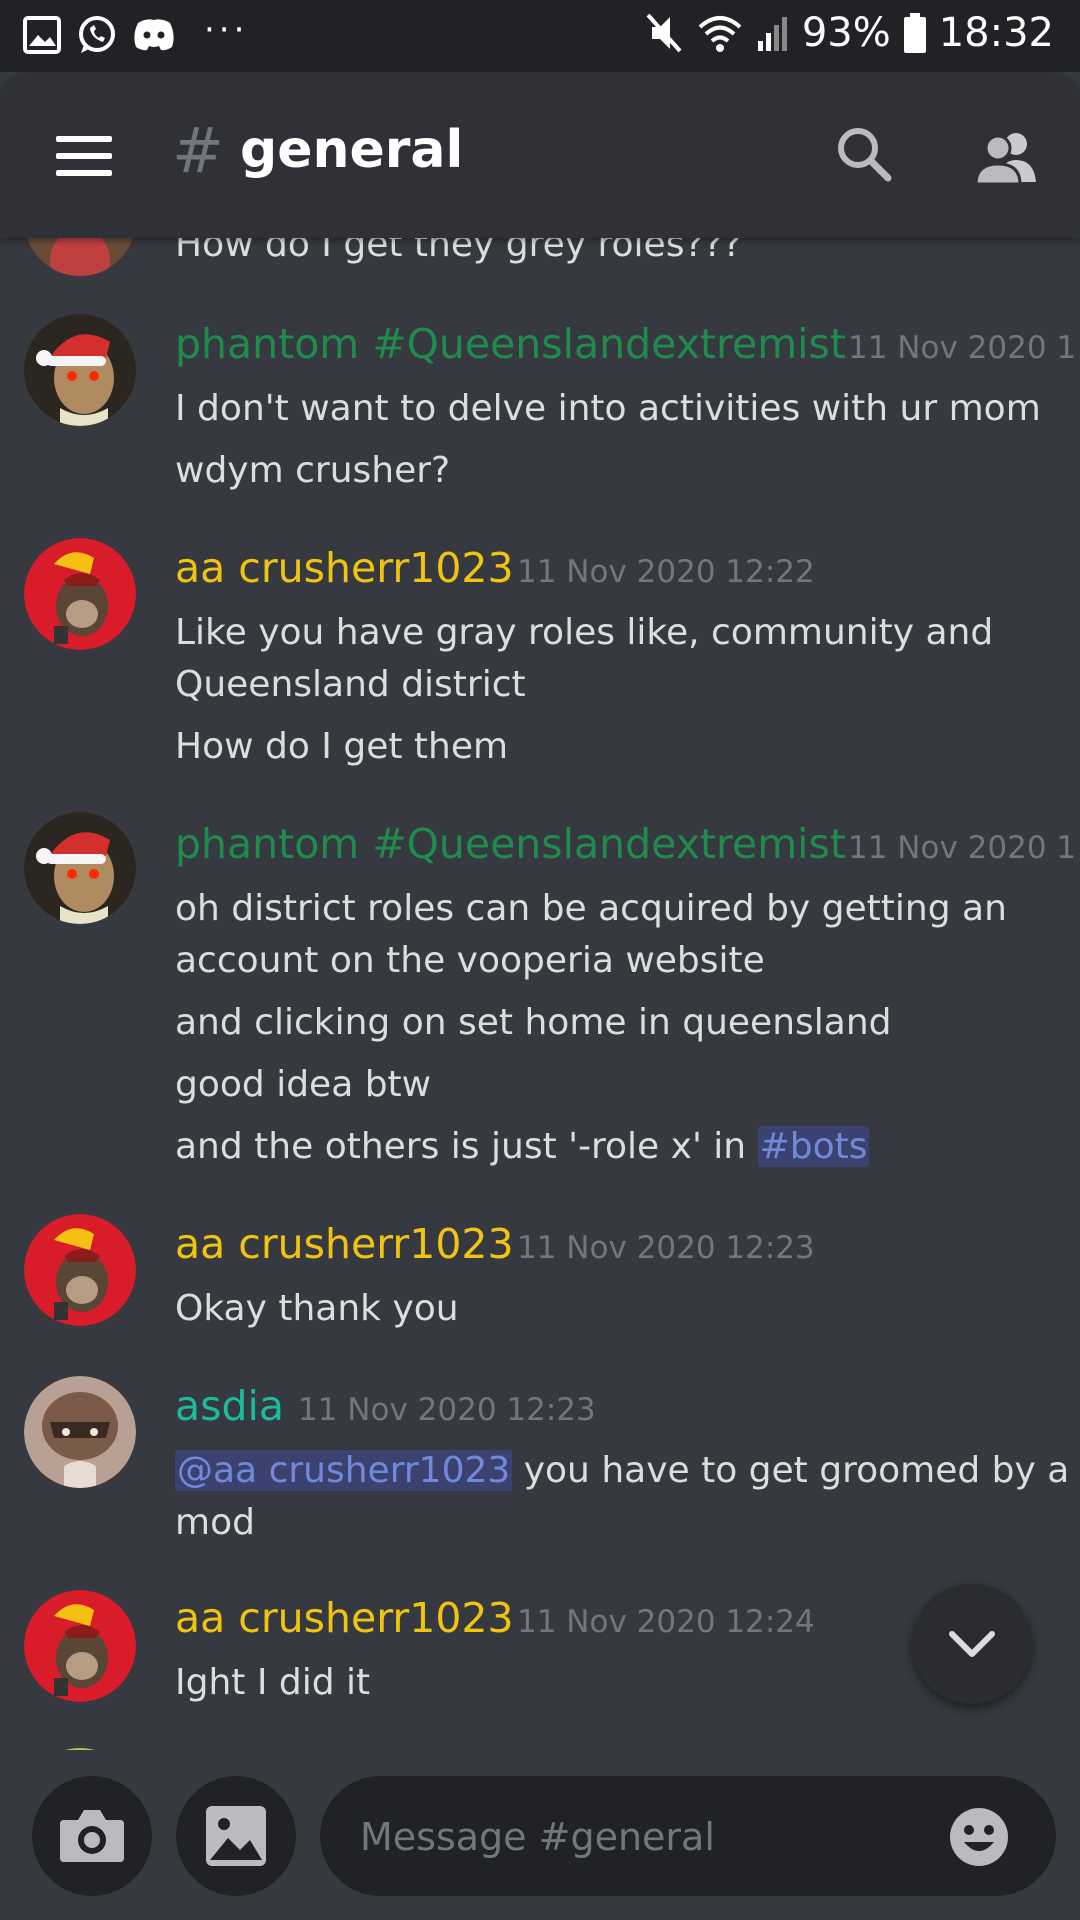  I want to click on message-text: wdym crusher?, so click(313, 470).